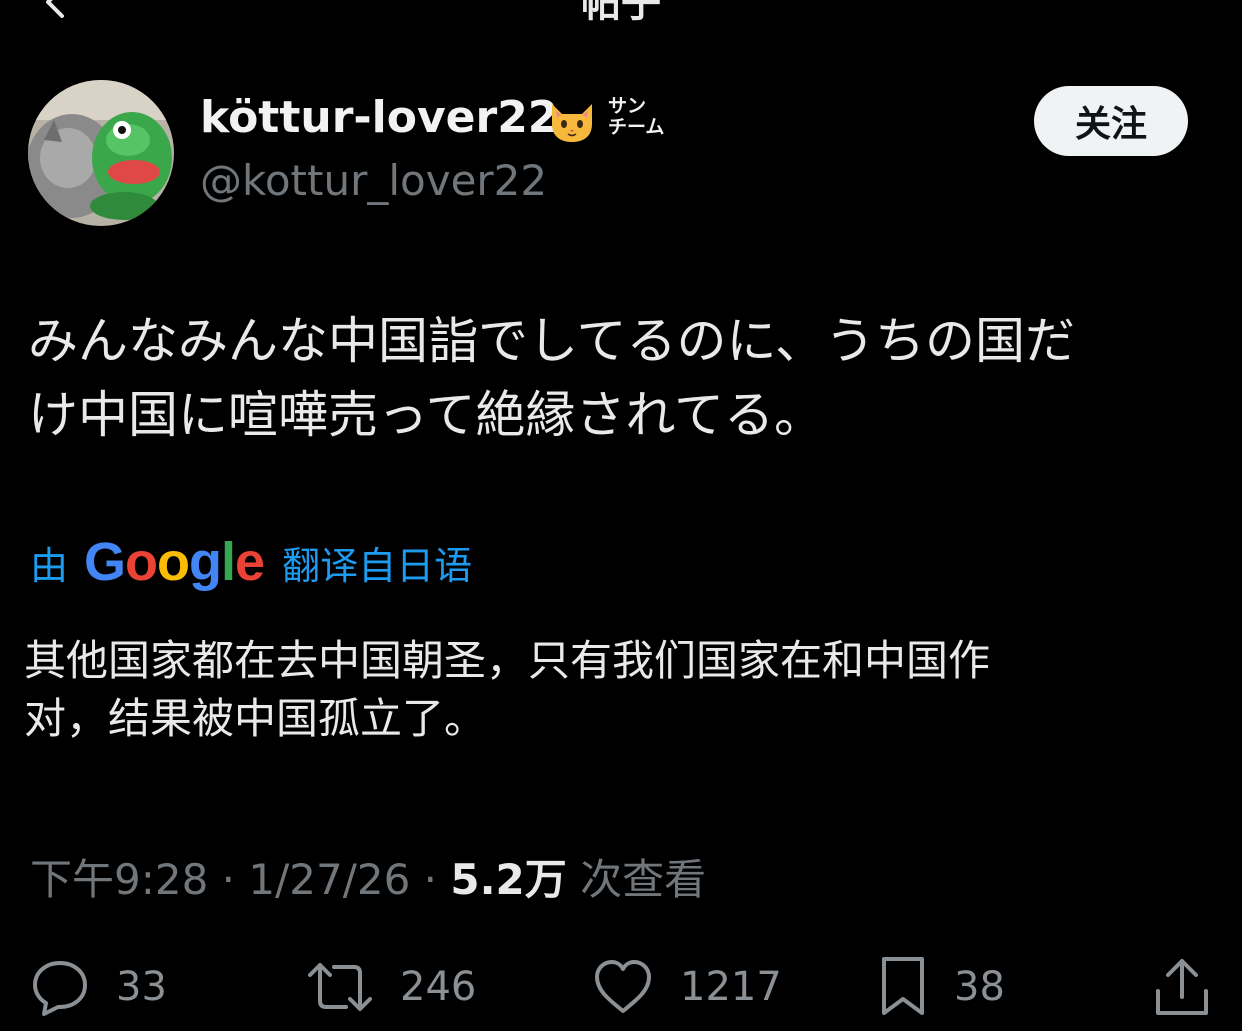 The width and height of the screenshot is (1242, 1031). What do you see at coordinates (379, 117) in the screenshot?
I see `display-name: köttur-lover22` at bounding box center [379, 117].